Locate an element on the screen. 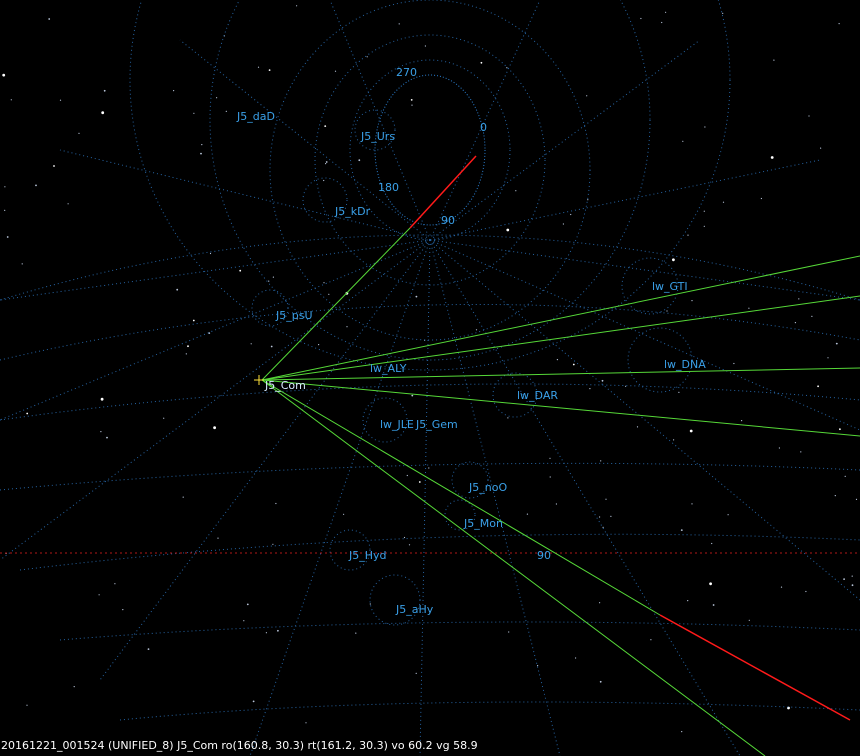 This screenshot has height=756, width=860. label-J5_noO: J5_noO is located at coordinates (488, 487).